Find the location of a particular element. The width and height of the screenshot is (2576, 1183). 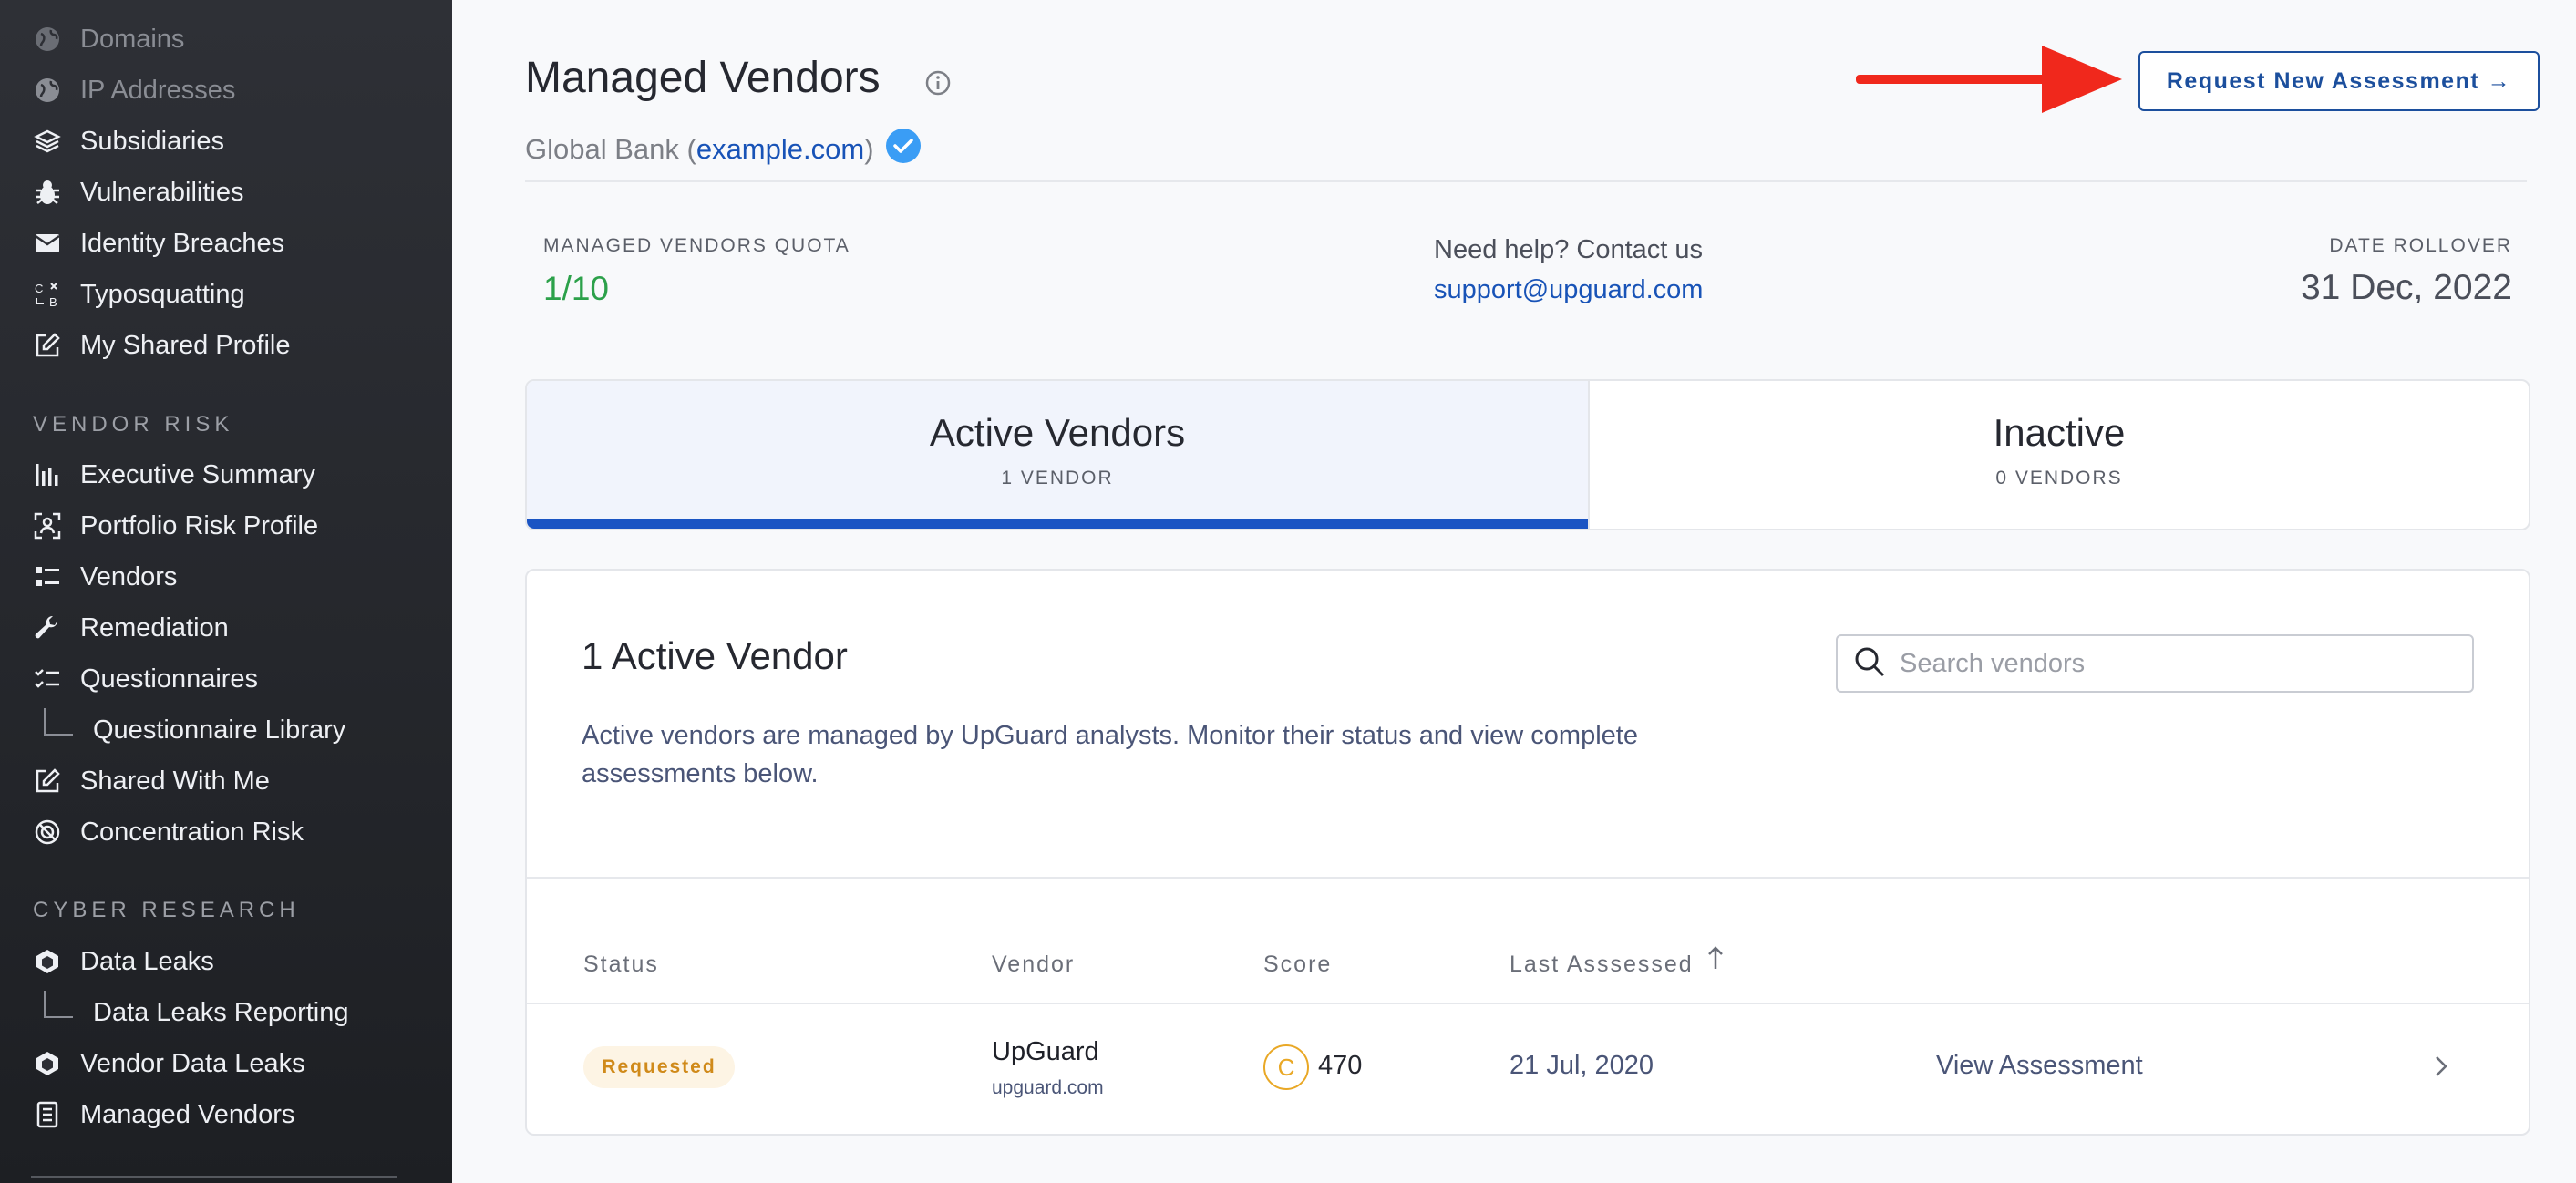

request-new-assessment-button: Request New Assessment → is located at coordinates (2339, 81).